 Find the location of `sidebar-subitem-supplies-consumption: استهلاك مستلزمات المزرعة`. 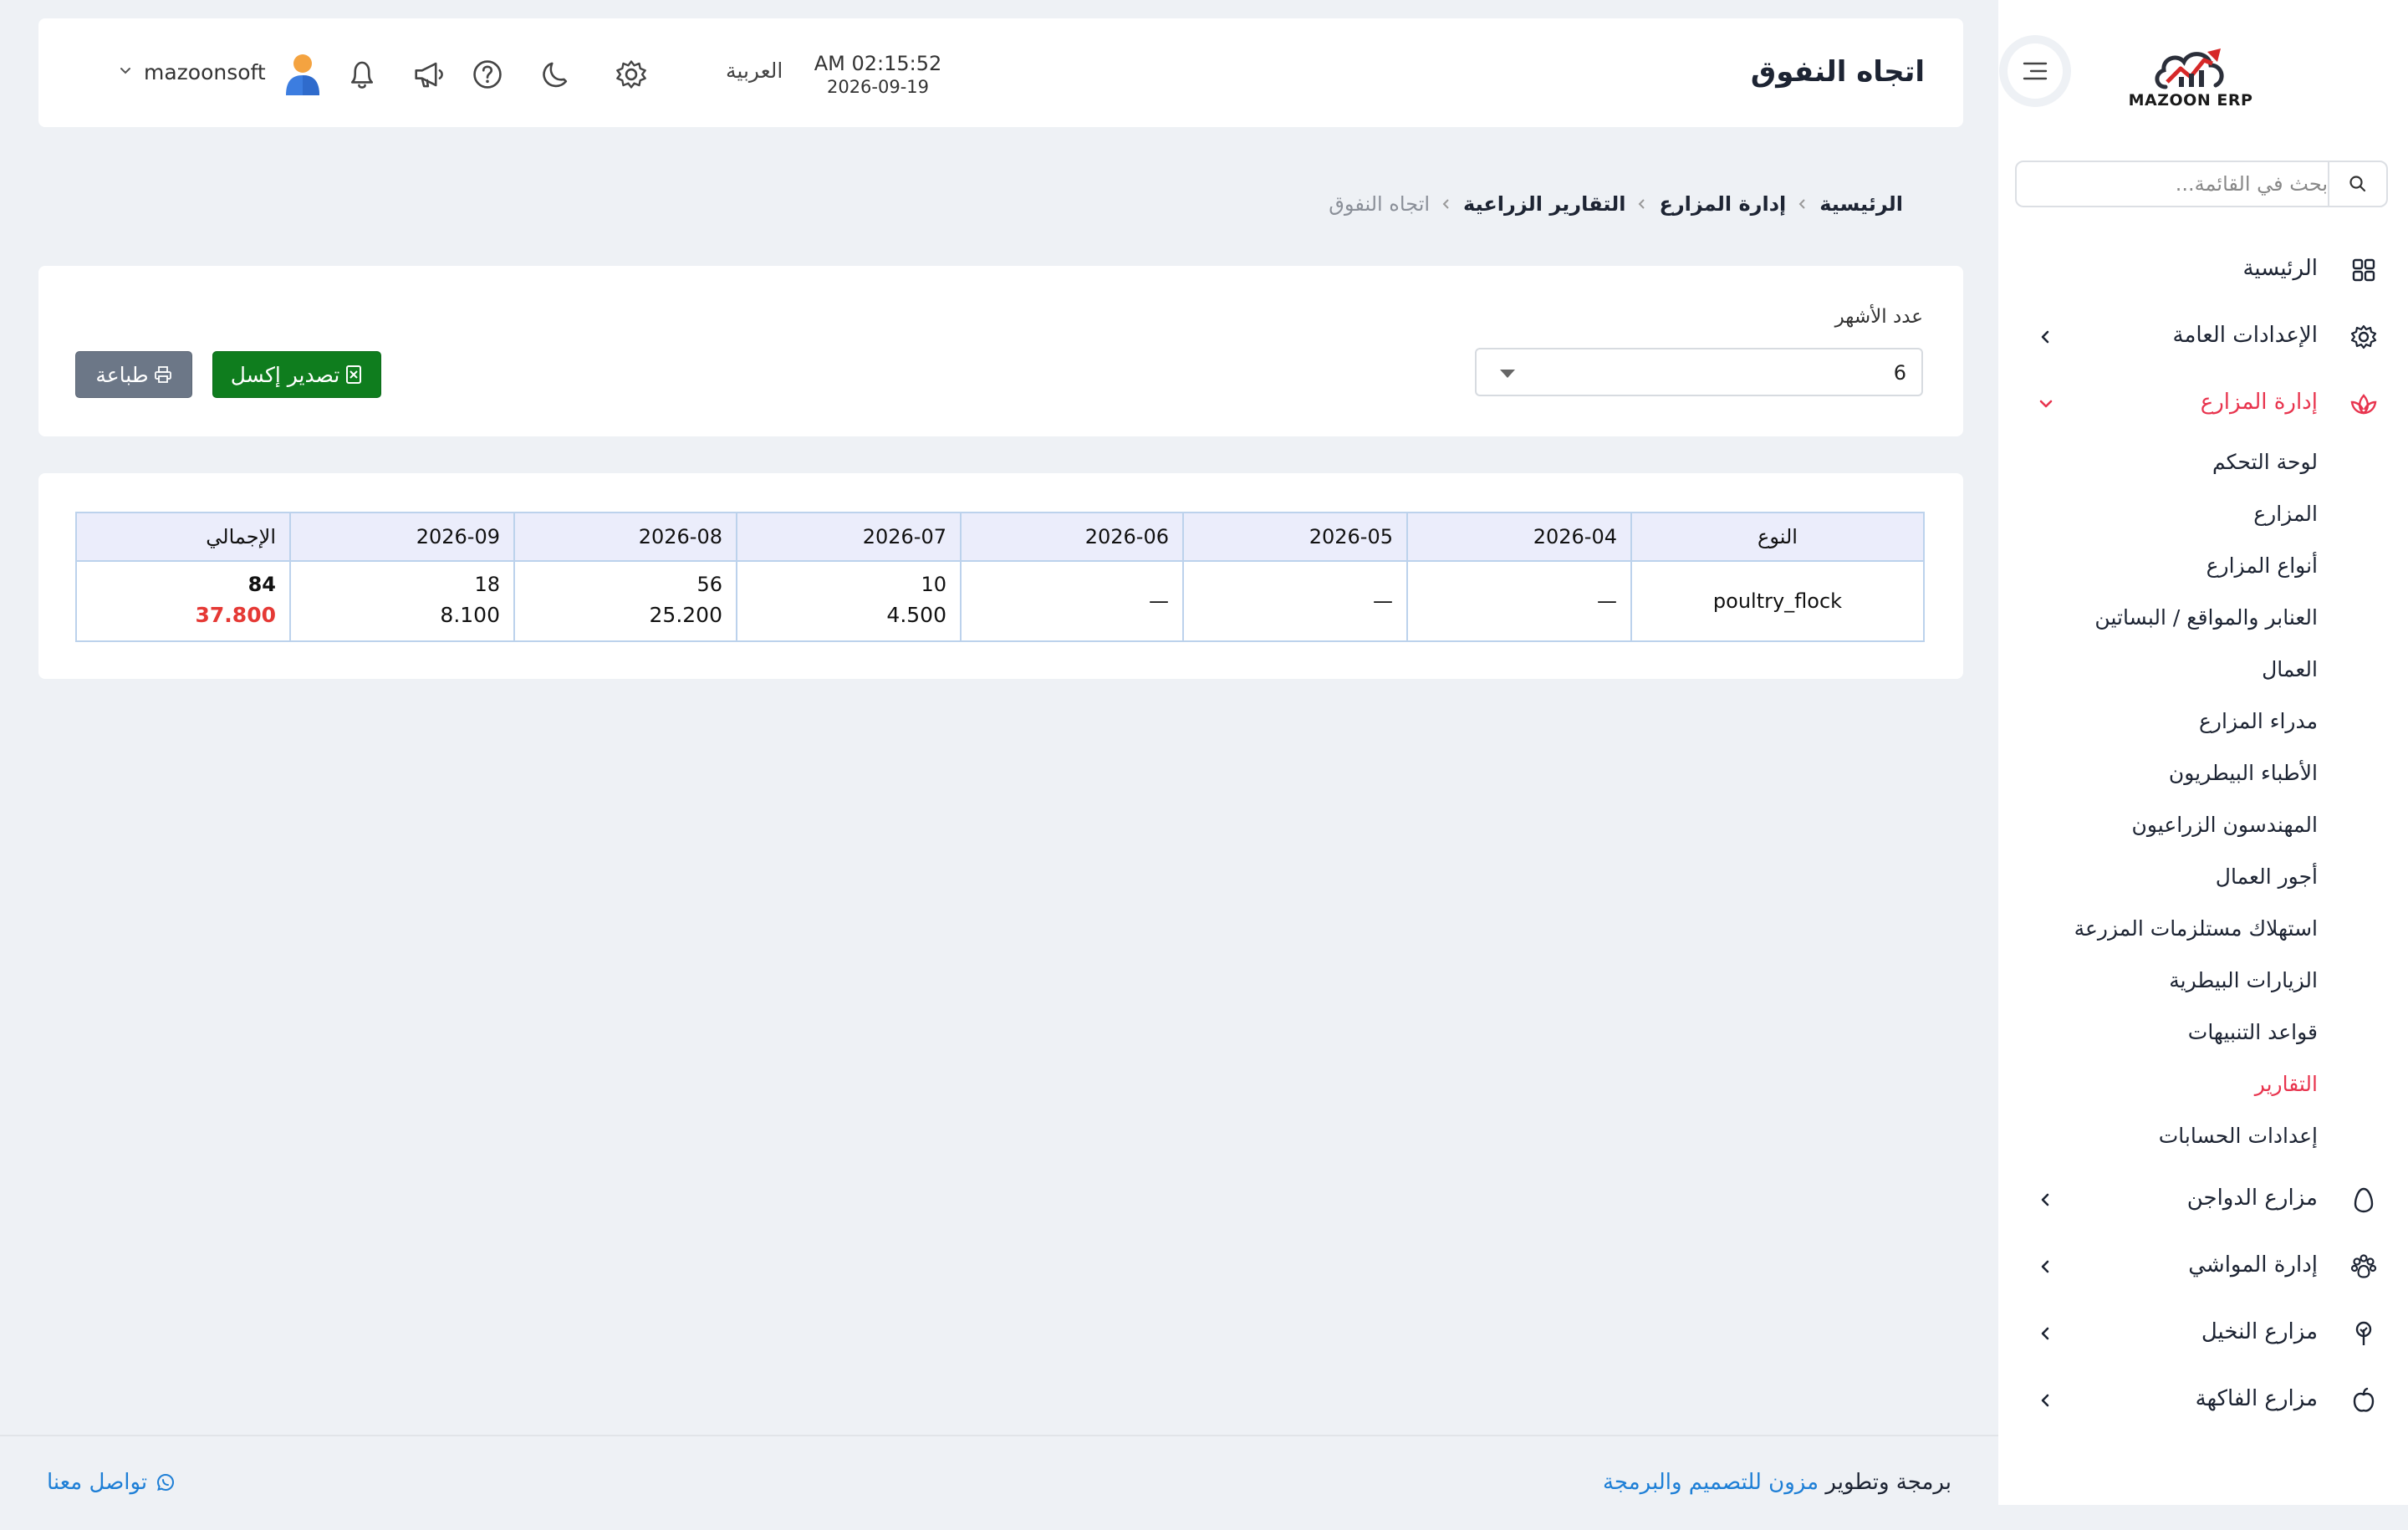

sidebar-subitem-supplies-consumption: استهلاك مستلزمات المزرعة is located at coordinates (2196, 928).